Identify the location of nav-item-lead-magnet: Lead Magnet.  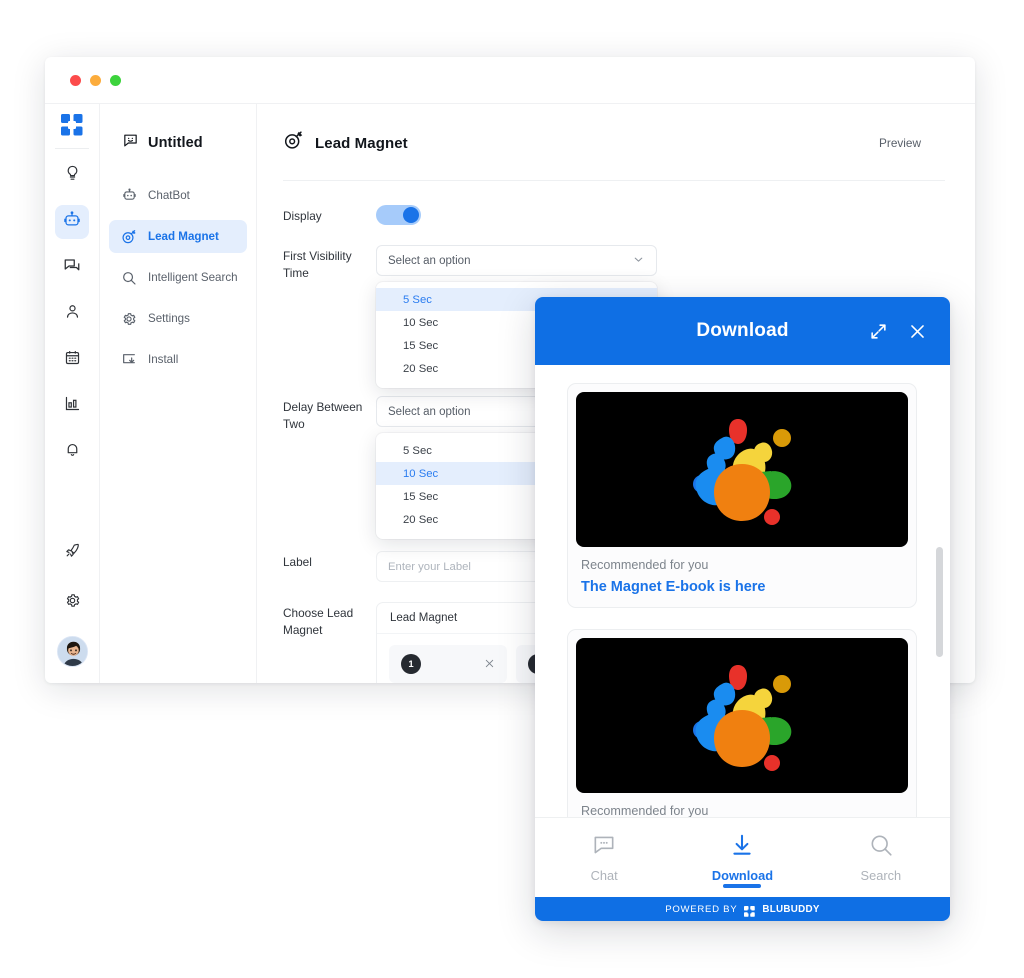
(178, 236).